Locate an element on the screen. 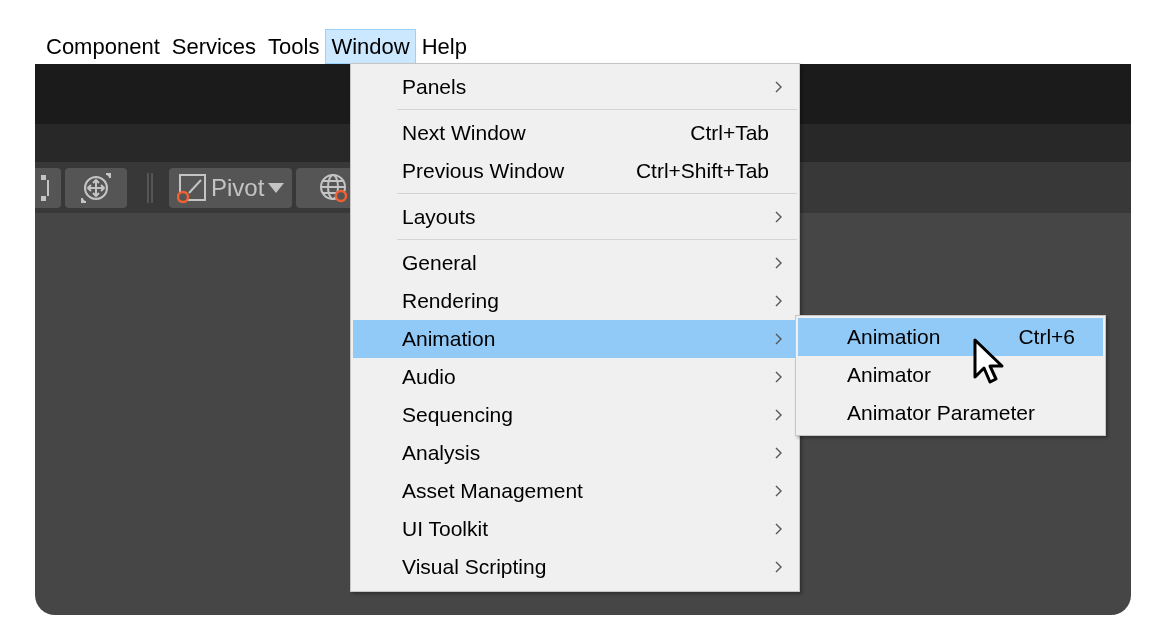  menu-item: Animation is located at coordinates (575, 339).